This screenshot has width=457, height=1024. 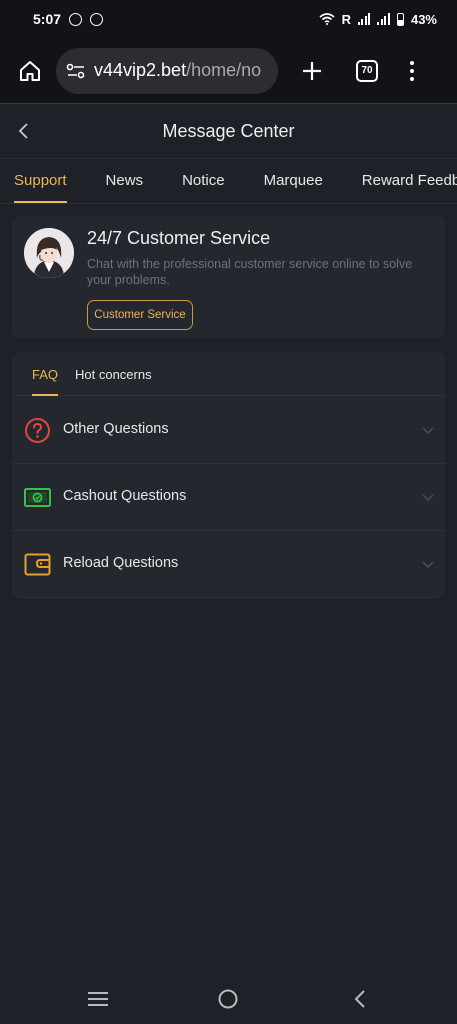 I want to click on tab-hot-concerns: Hot concerns, so click(x=113, y=374).